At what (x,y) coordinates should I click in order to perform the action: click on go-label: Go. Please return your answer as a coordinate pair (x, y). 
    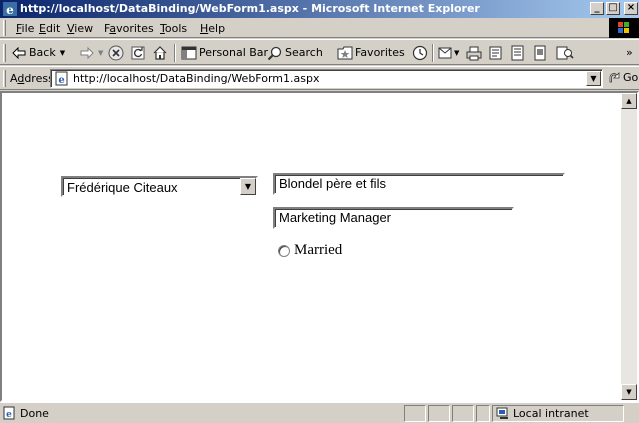
    Looking at the image, I should click on (631, 77).